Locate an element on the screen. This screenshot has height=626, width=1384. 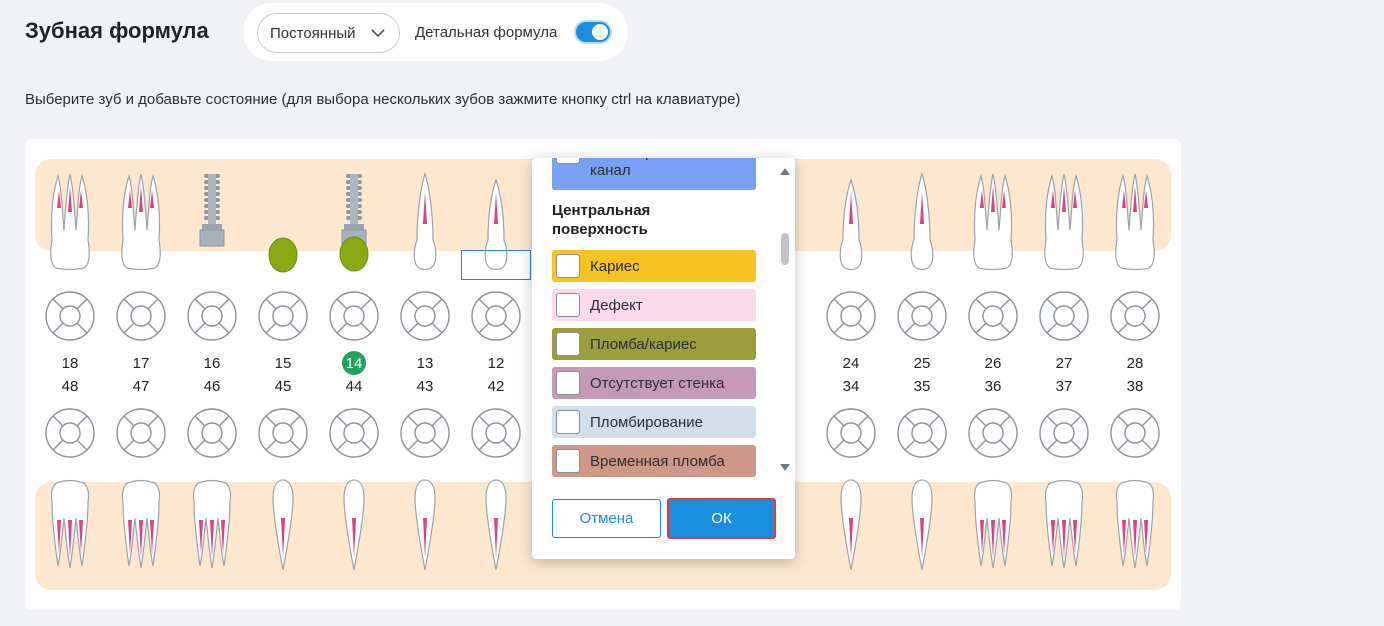
tooth-number-lower: 43 is located at coordinates (425, 386).